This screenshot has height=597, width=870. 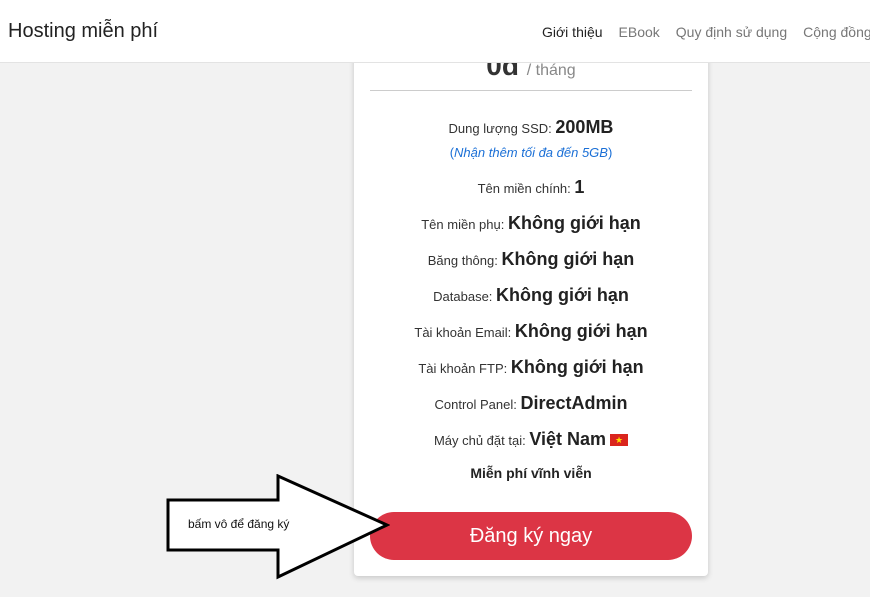 What do you see at coordinates (83, 31) in the screenshot?
I see `brand-logo: Hosting miễn phí` at bounding box center [83, 31].